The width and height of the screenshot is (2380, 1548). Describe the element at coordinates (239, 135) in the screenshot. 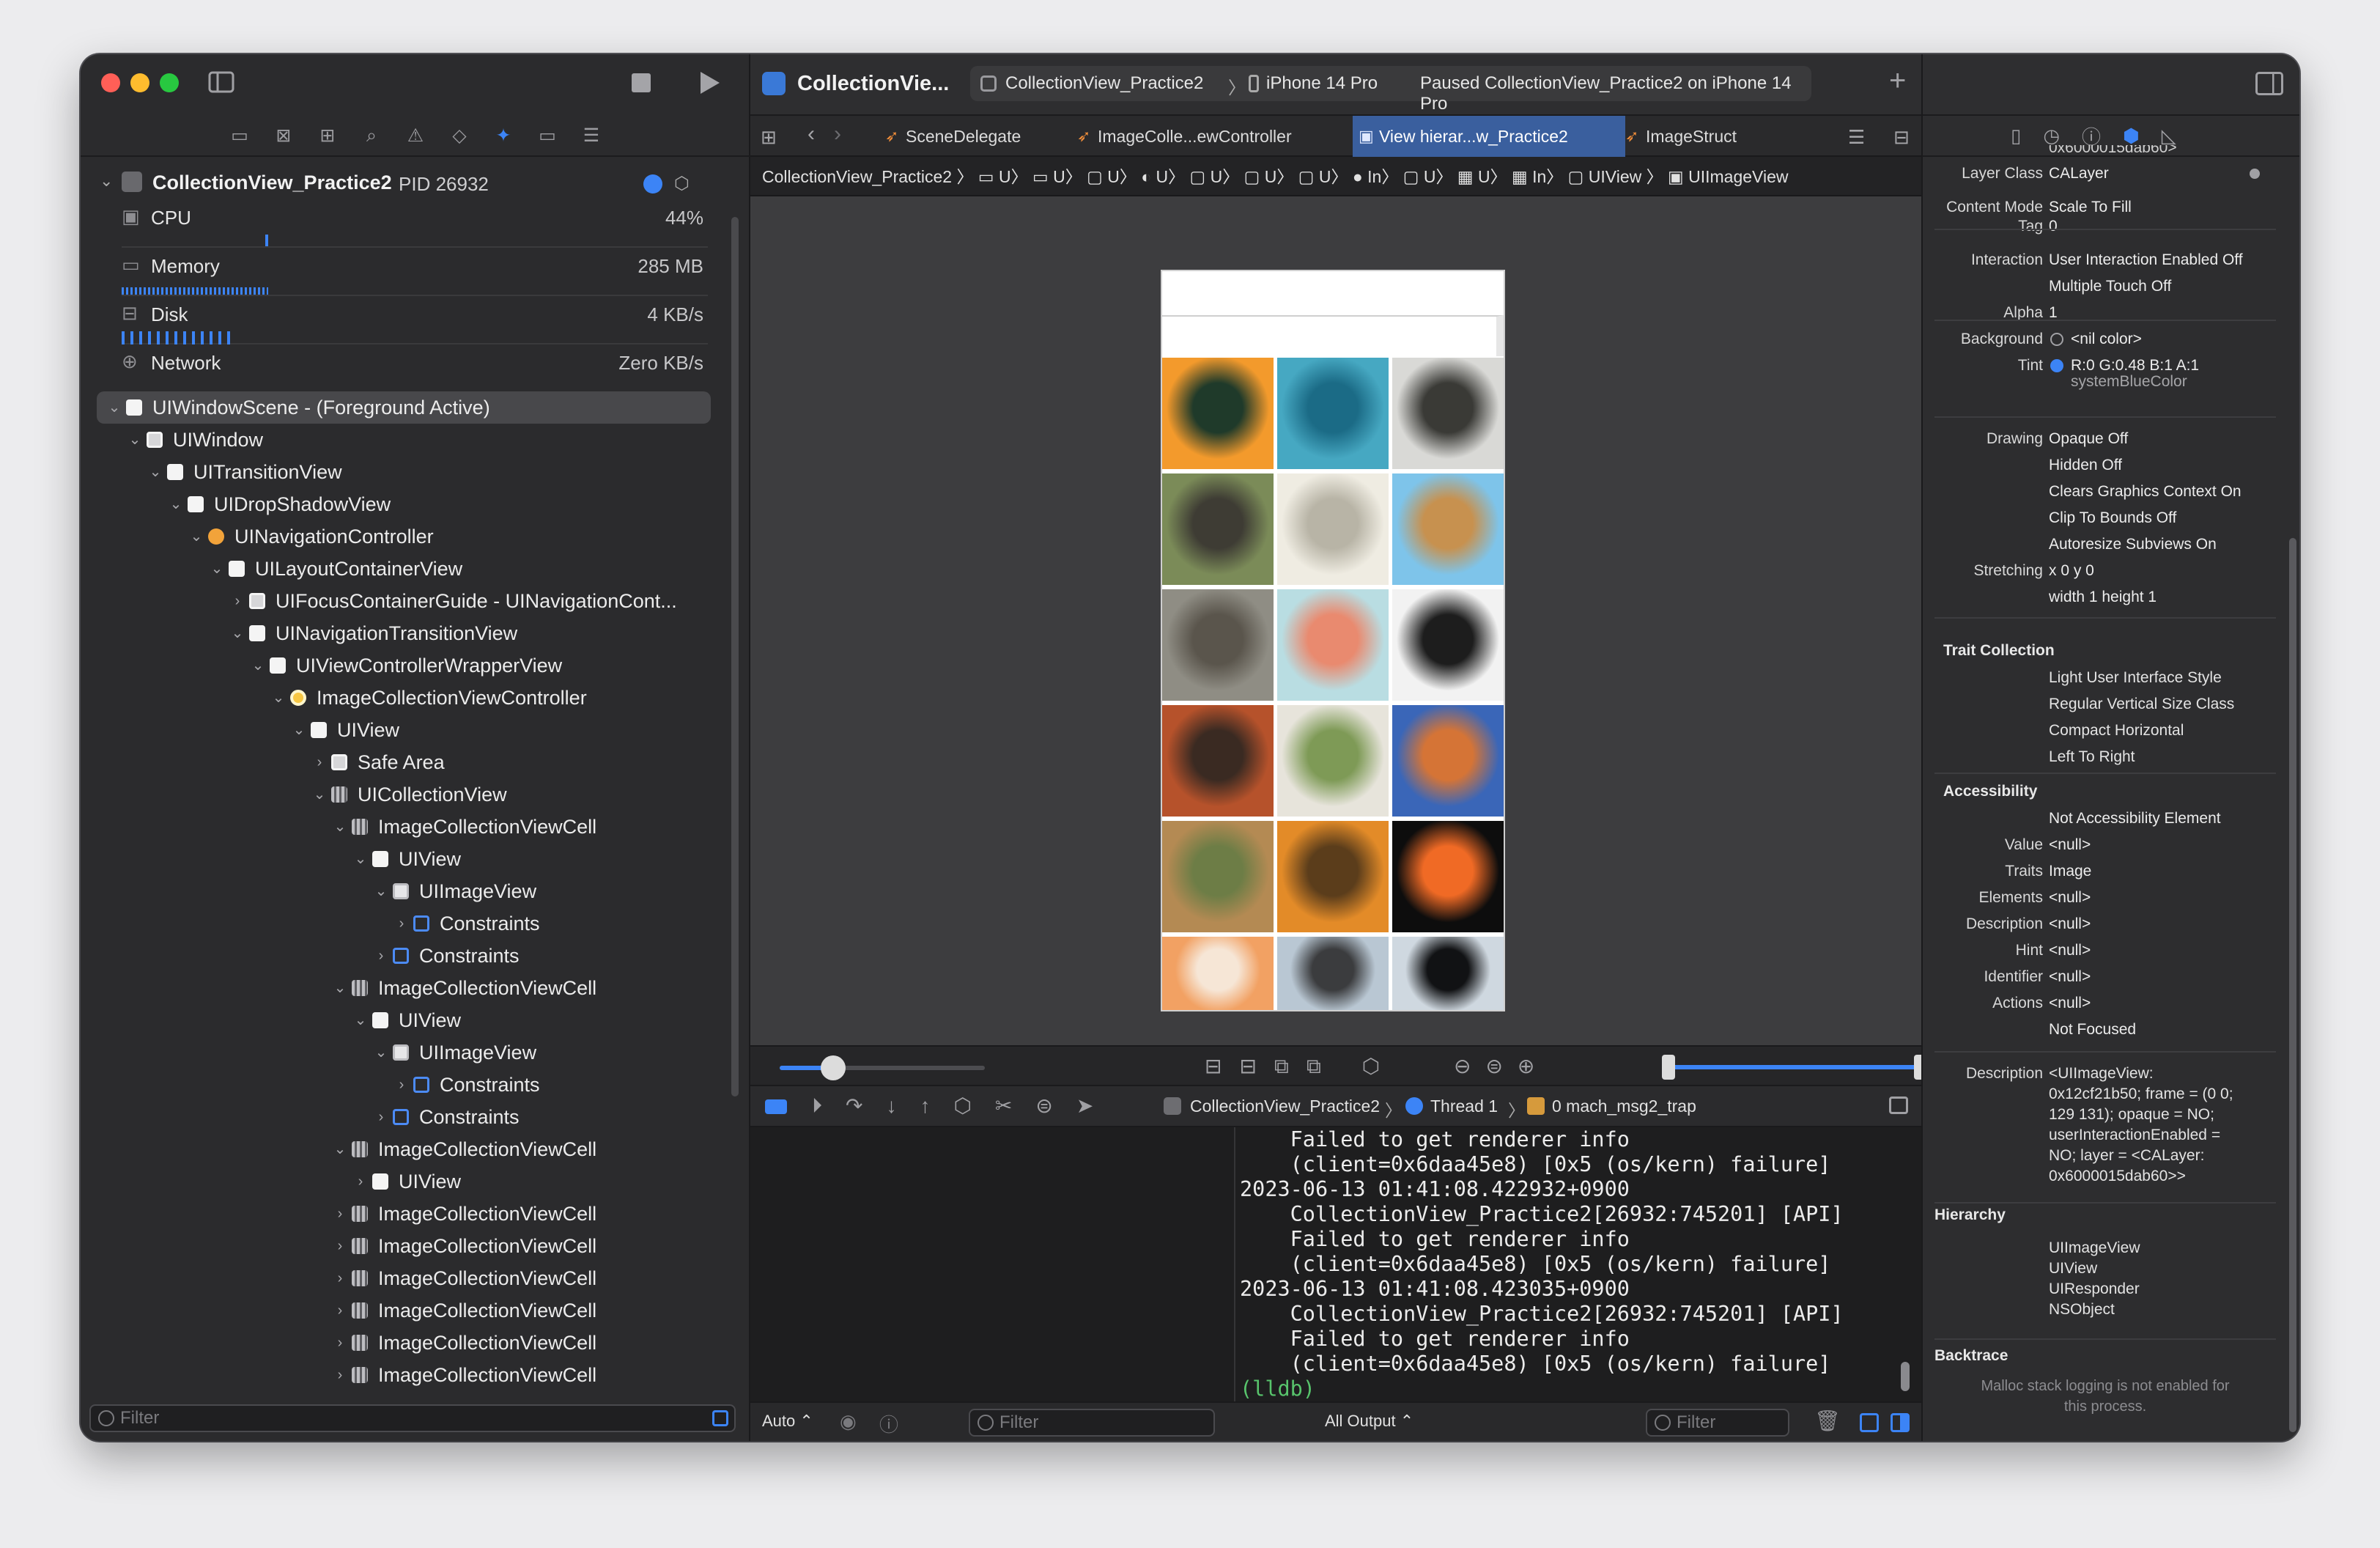

I see `folder-icon: ▭` at that location.